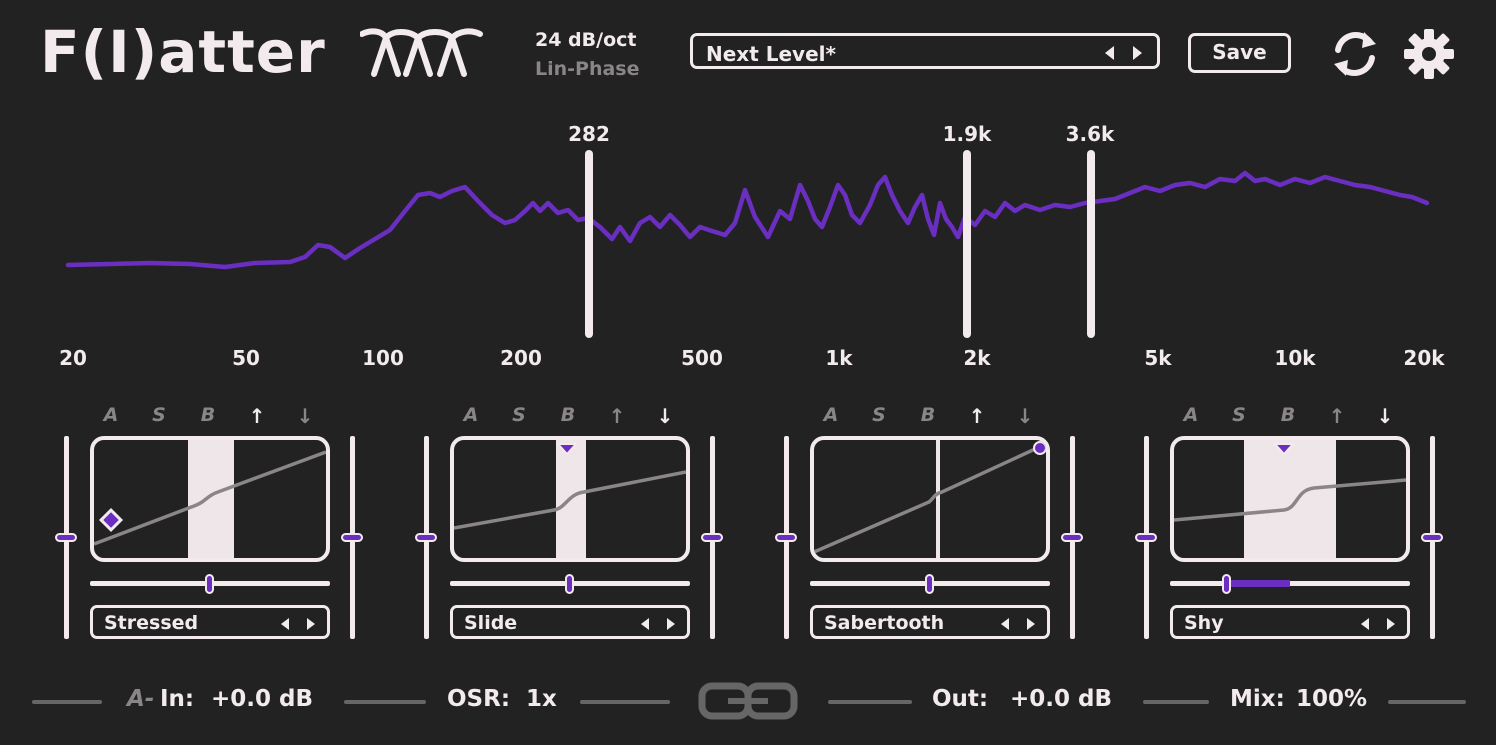 This screenshot has width=1496, height=745. What do you see at coordinates (1158, 358) in the screenshot?
I see `axis-label-5k: 5k` at bounding box center [1158, 358].